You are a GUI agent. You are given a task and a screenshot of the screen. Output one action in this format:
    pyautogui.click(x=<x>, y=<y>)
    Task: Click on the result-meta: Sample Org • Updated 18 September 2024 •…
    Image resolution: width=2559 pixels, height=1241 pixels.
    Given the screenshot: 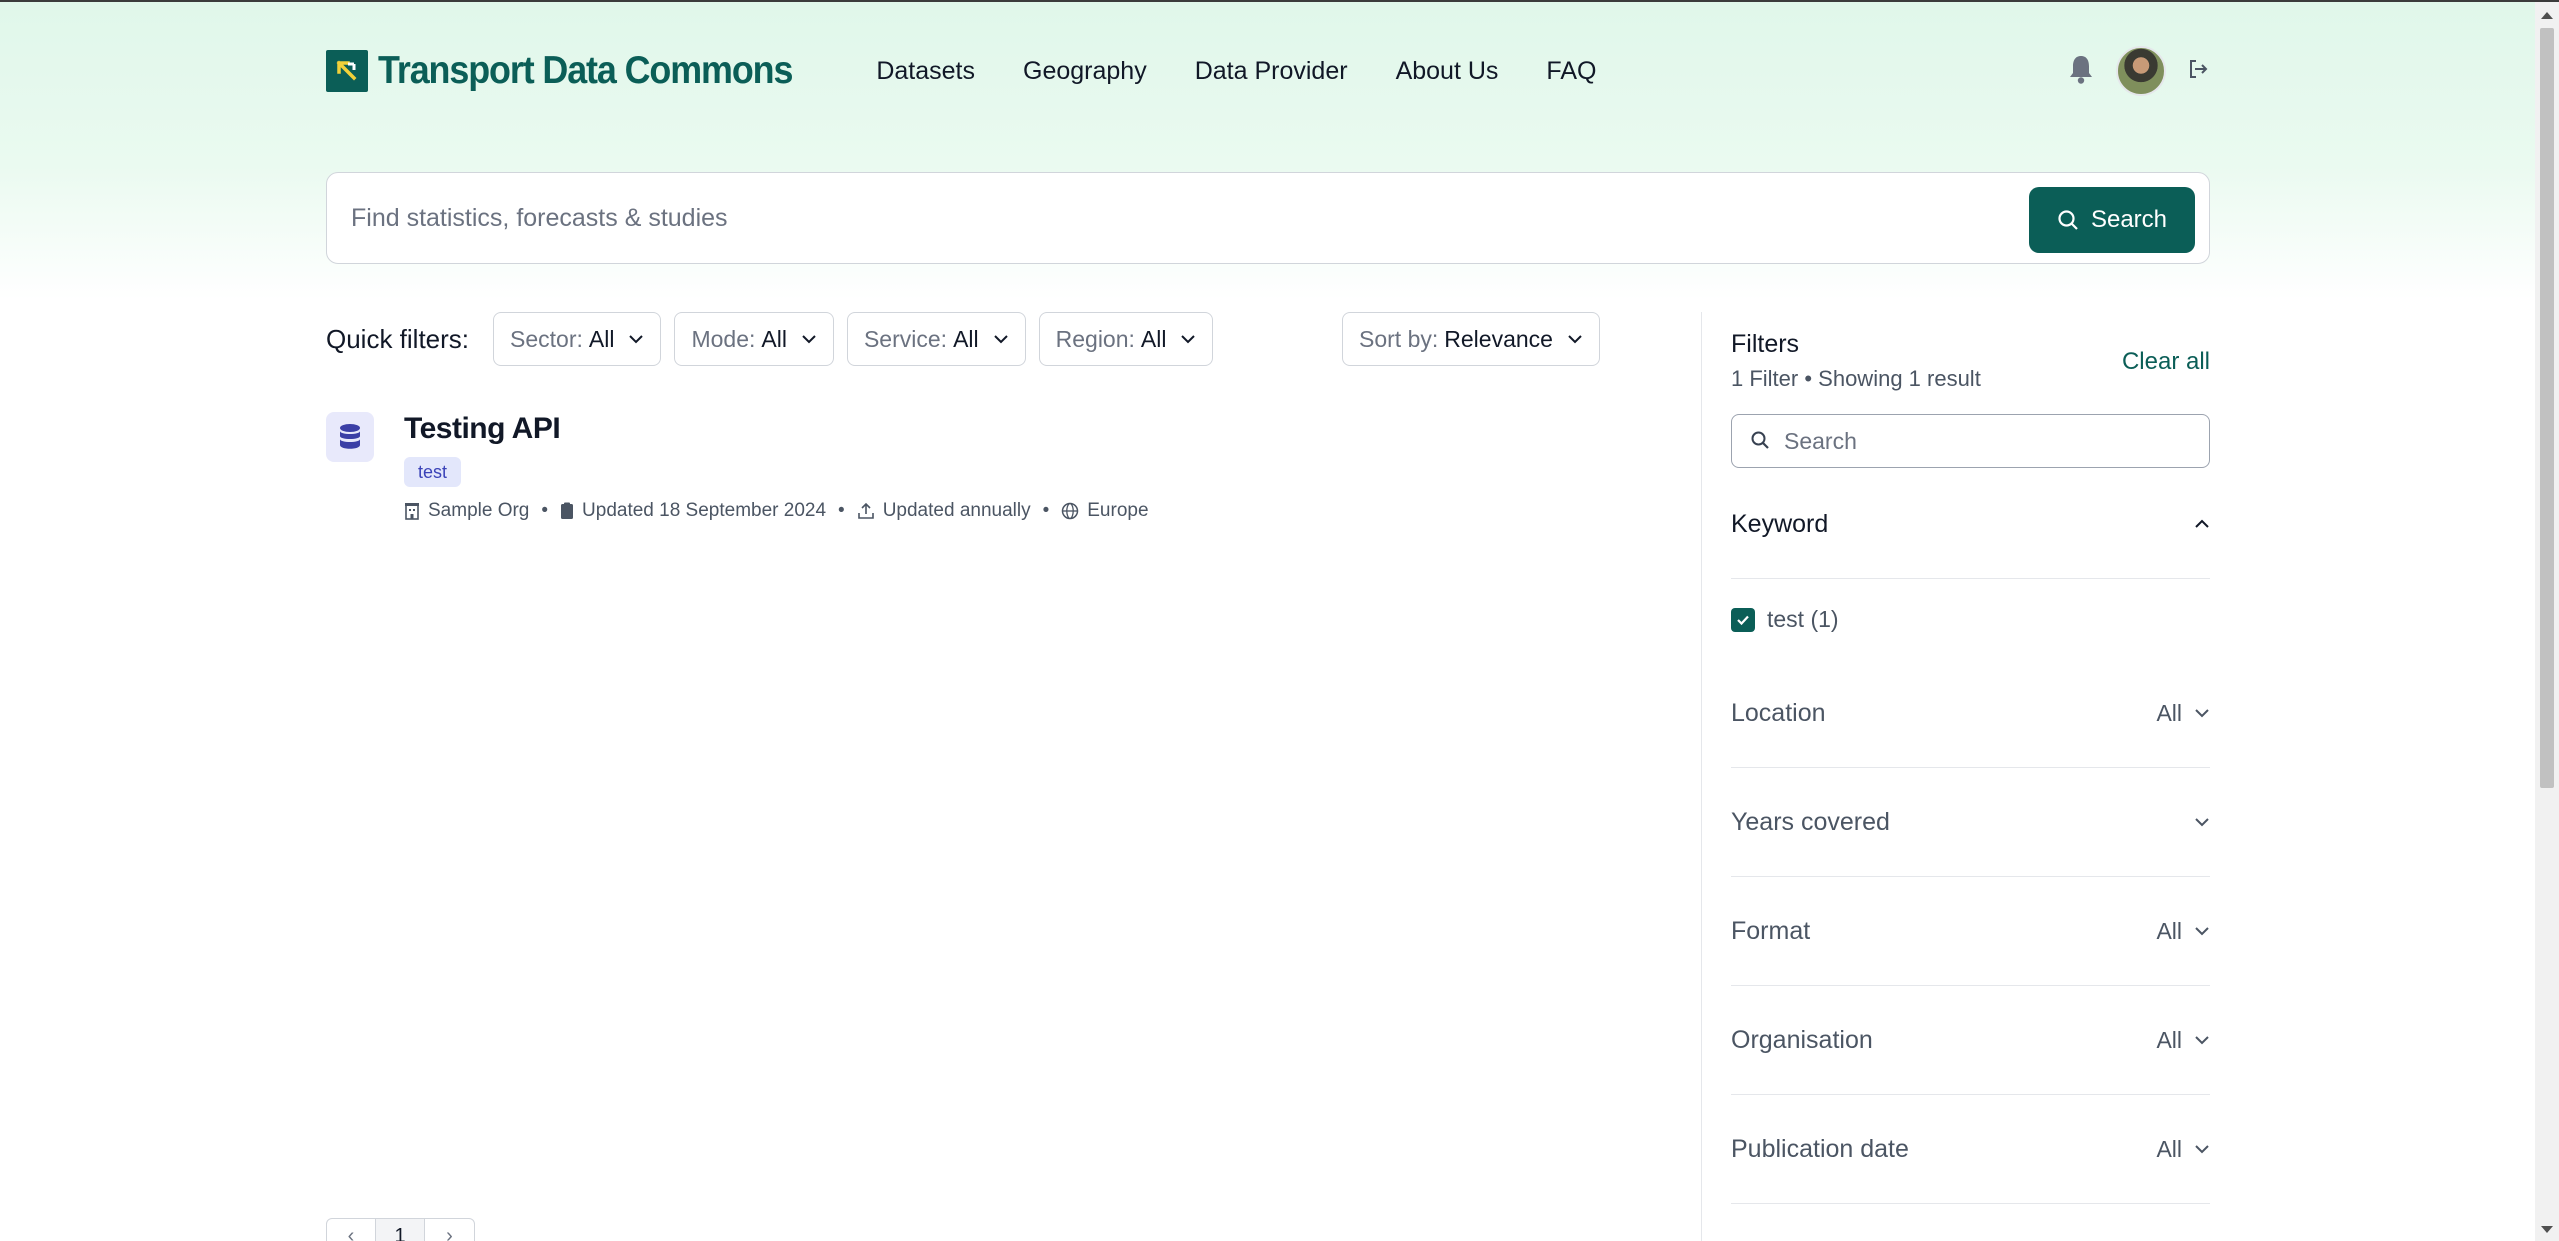 What is the action you would take?
    pyautogui.click(x=776, y=511)
    